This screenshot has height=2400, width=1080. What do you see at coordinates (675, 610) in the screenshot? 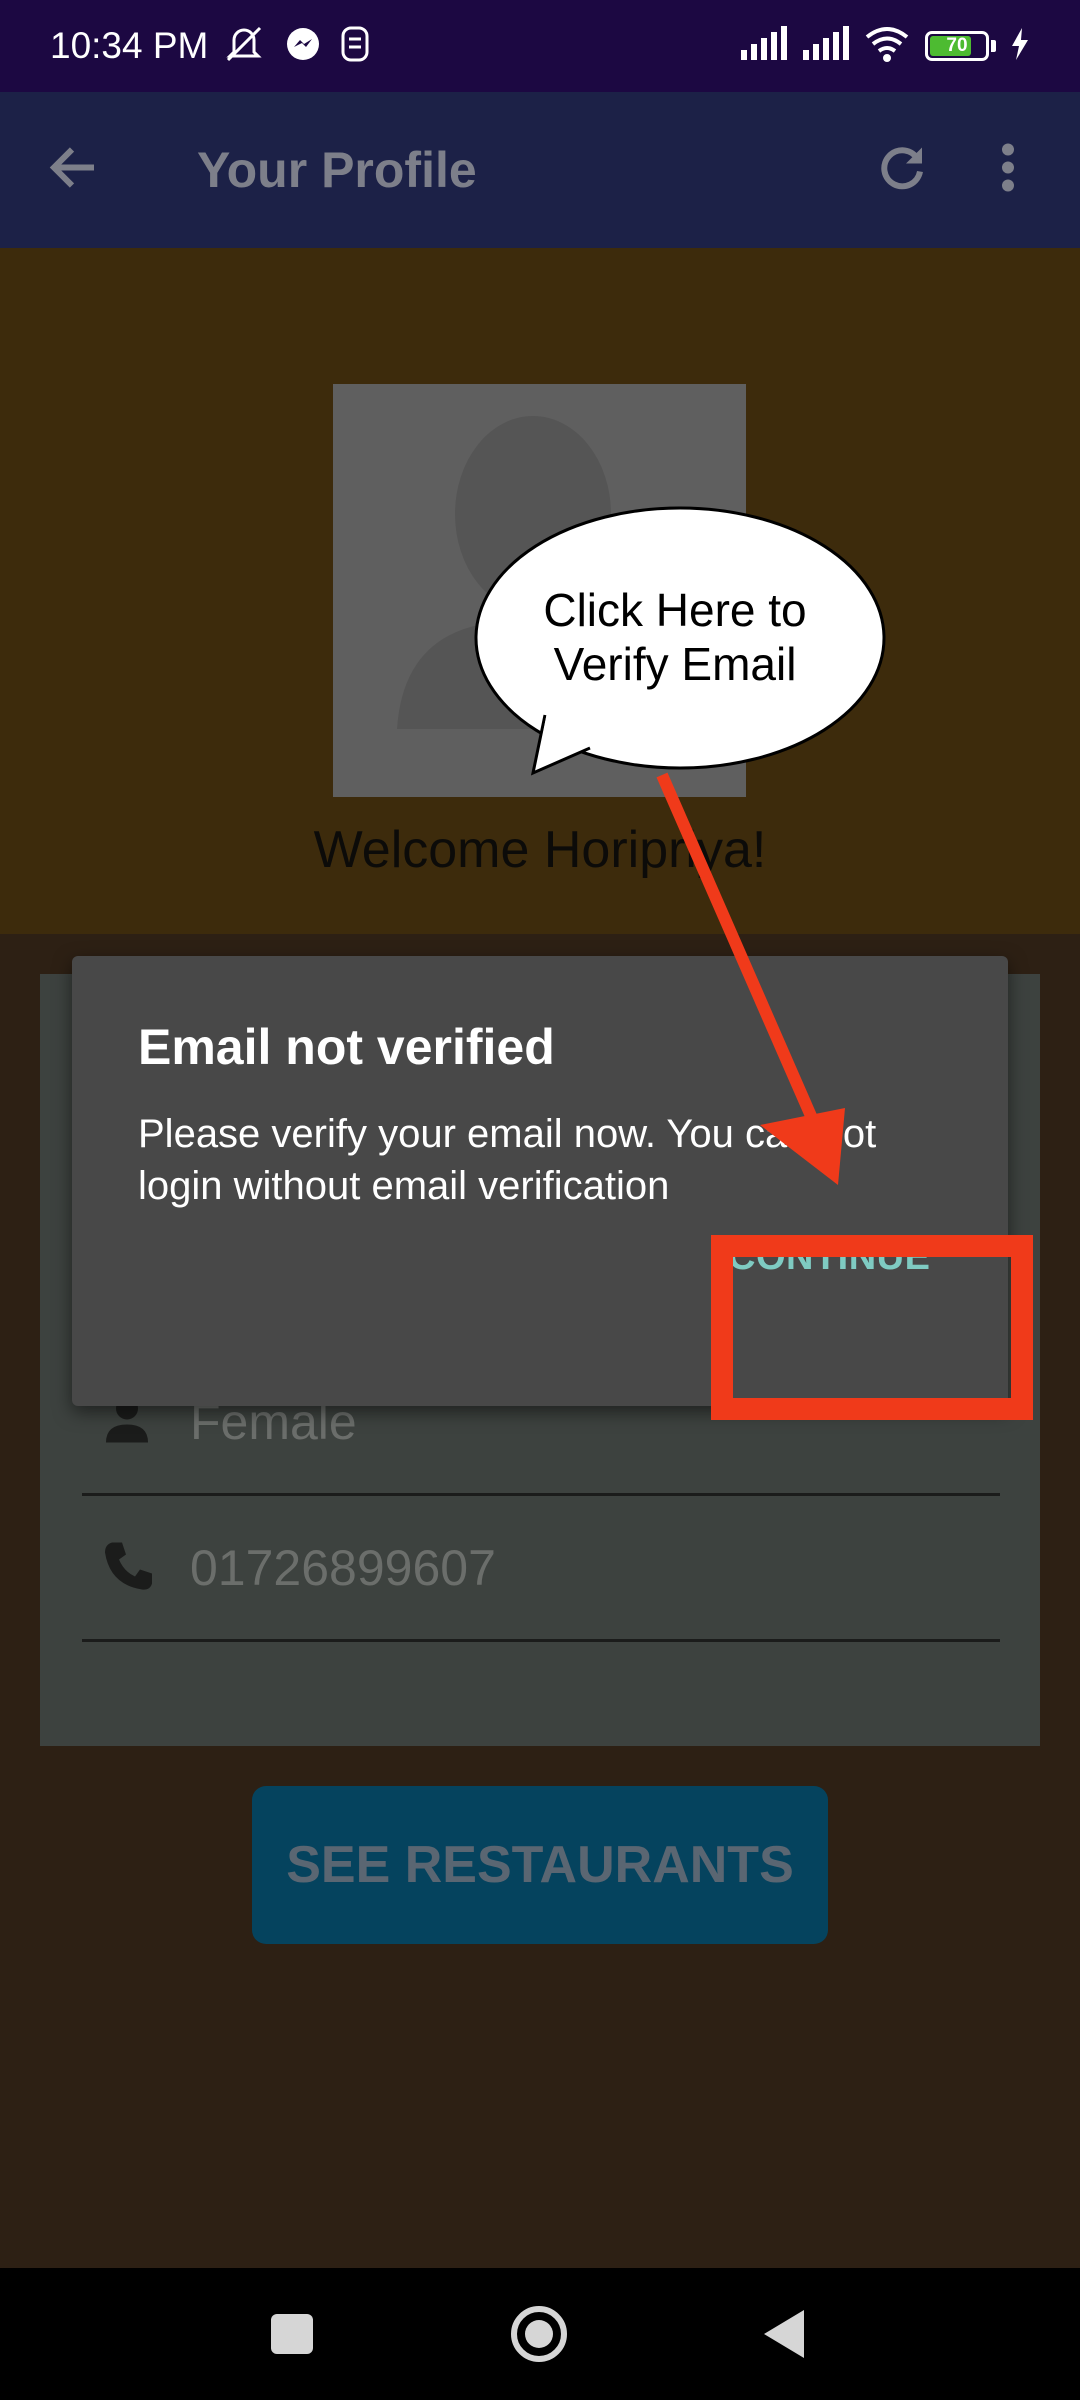
I see `bubble-line-1: Click Here to` at bounding box center [675, 610].